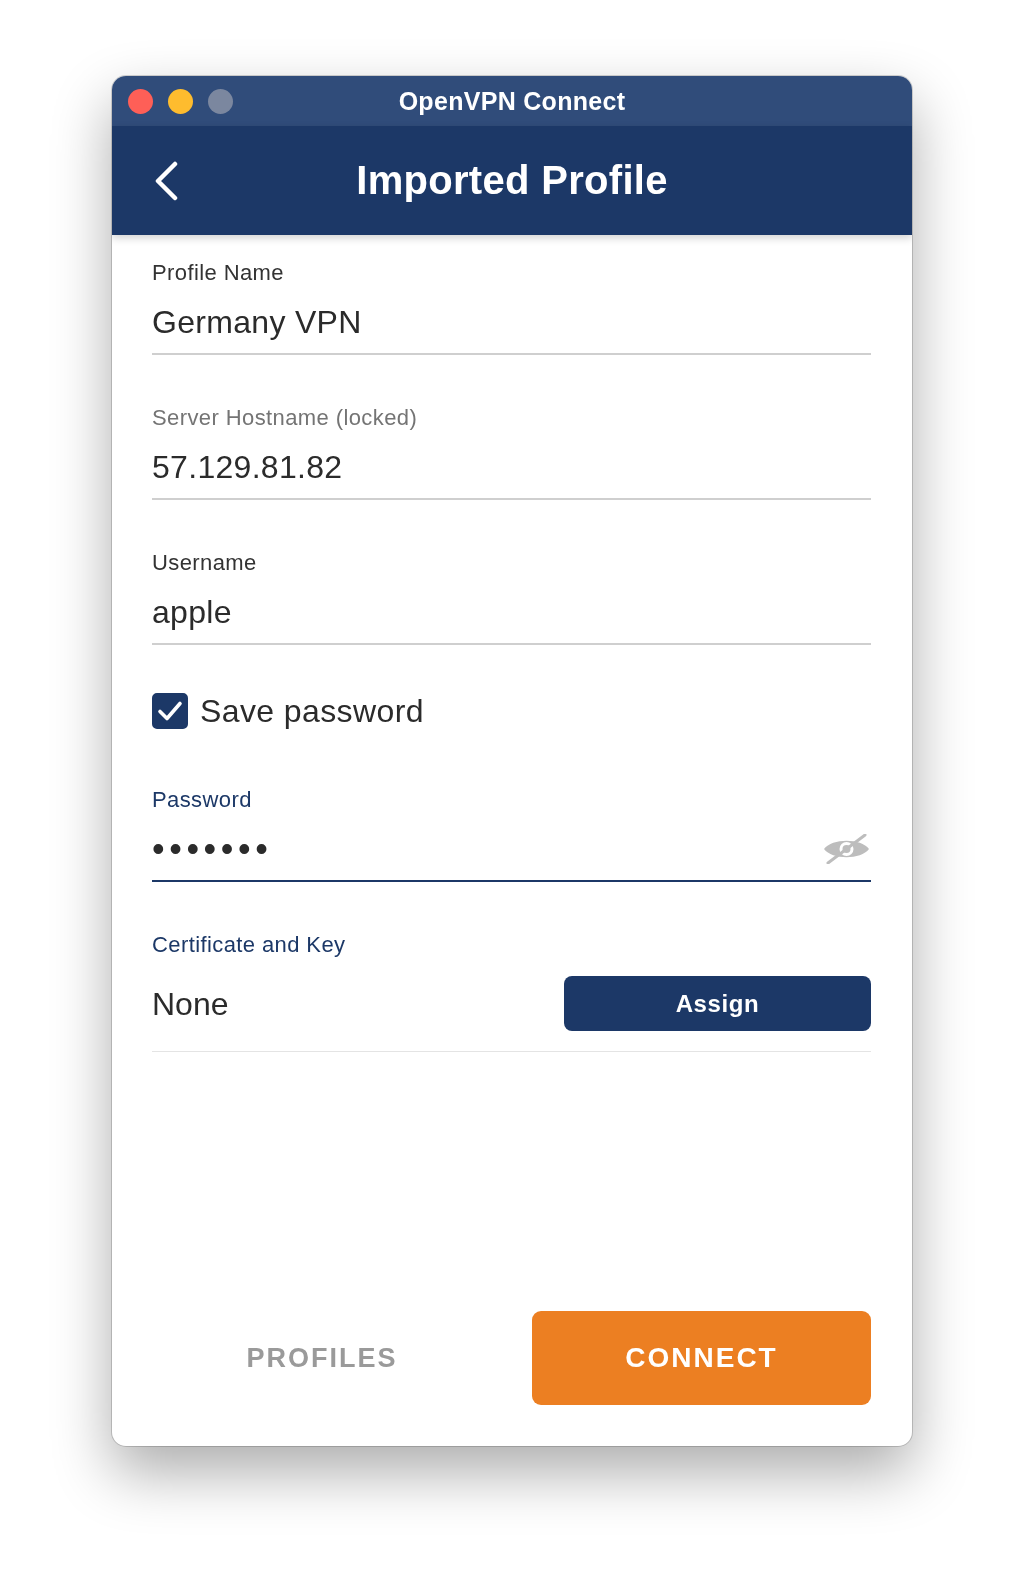 This screenshot has width=1024, height=1594. What do you see at coordinates (717, 1003) in the screenshot?
I see `assign-button: Assign` at bounding box center [717, 1003].